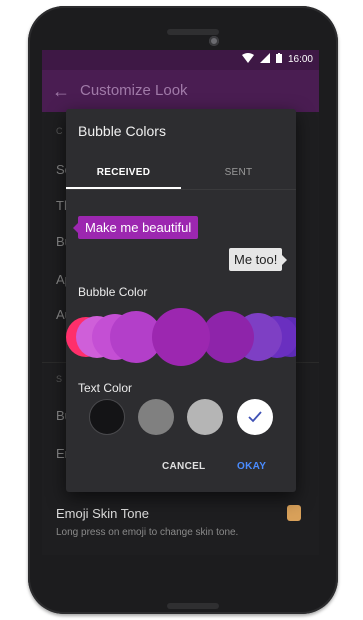 This screenshot has height=620, width=363. I want to click on tab-received: RECEIVED, so click(123, 172).